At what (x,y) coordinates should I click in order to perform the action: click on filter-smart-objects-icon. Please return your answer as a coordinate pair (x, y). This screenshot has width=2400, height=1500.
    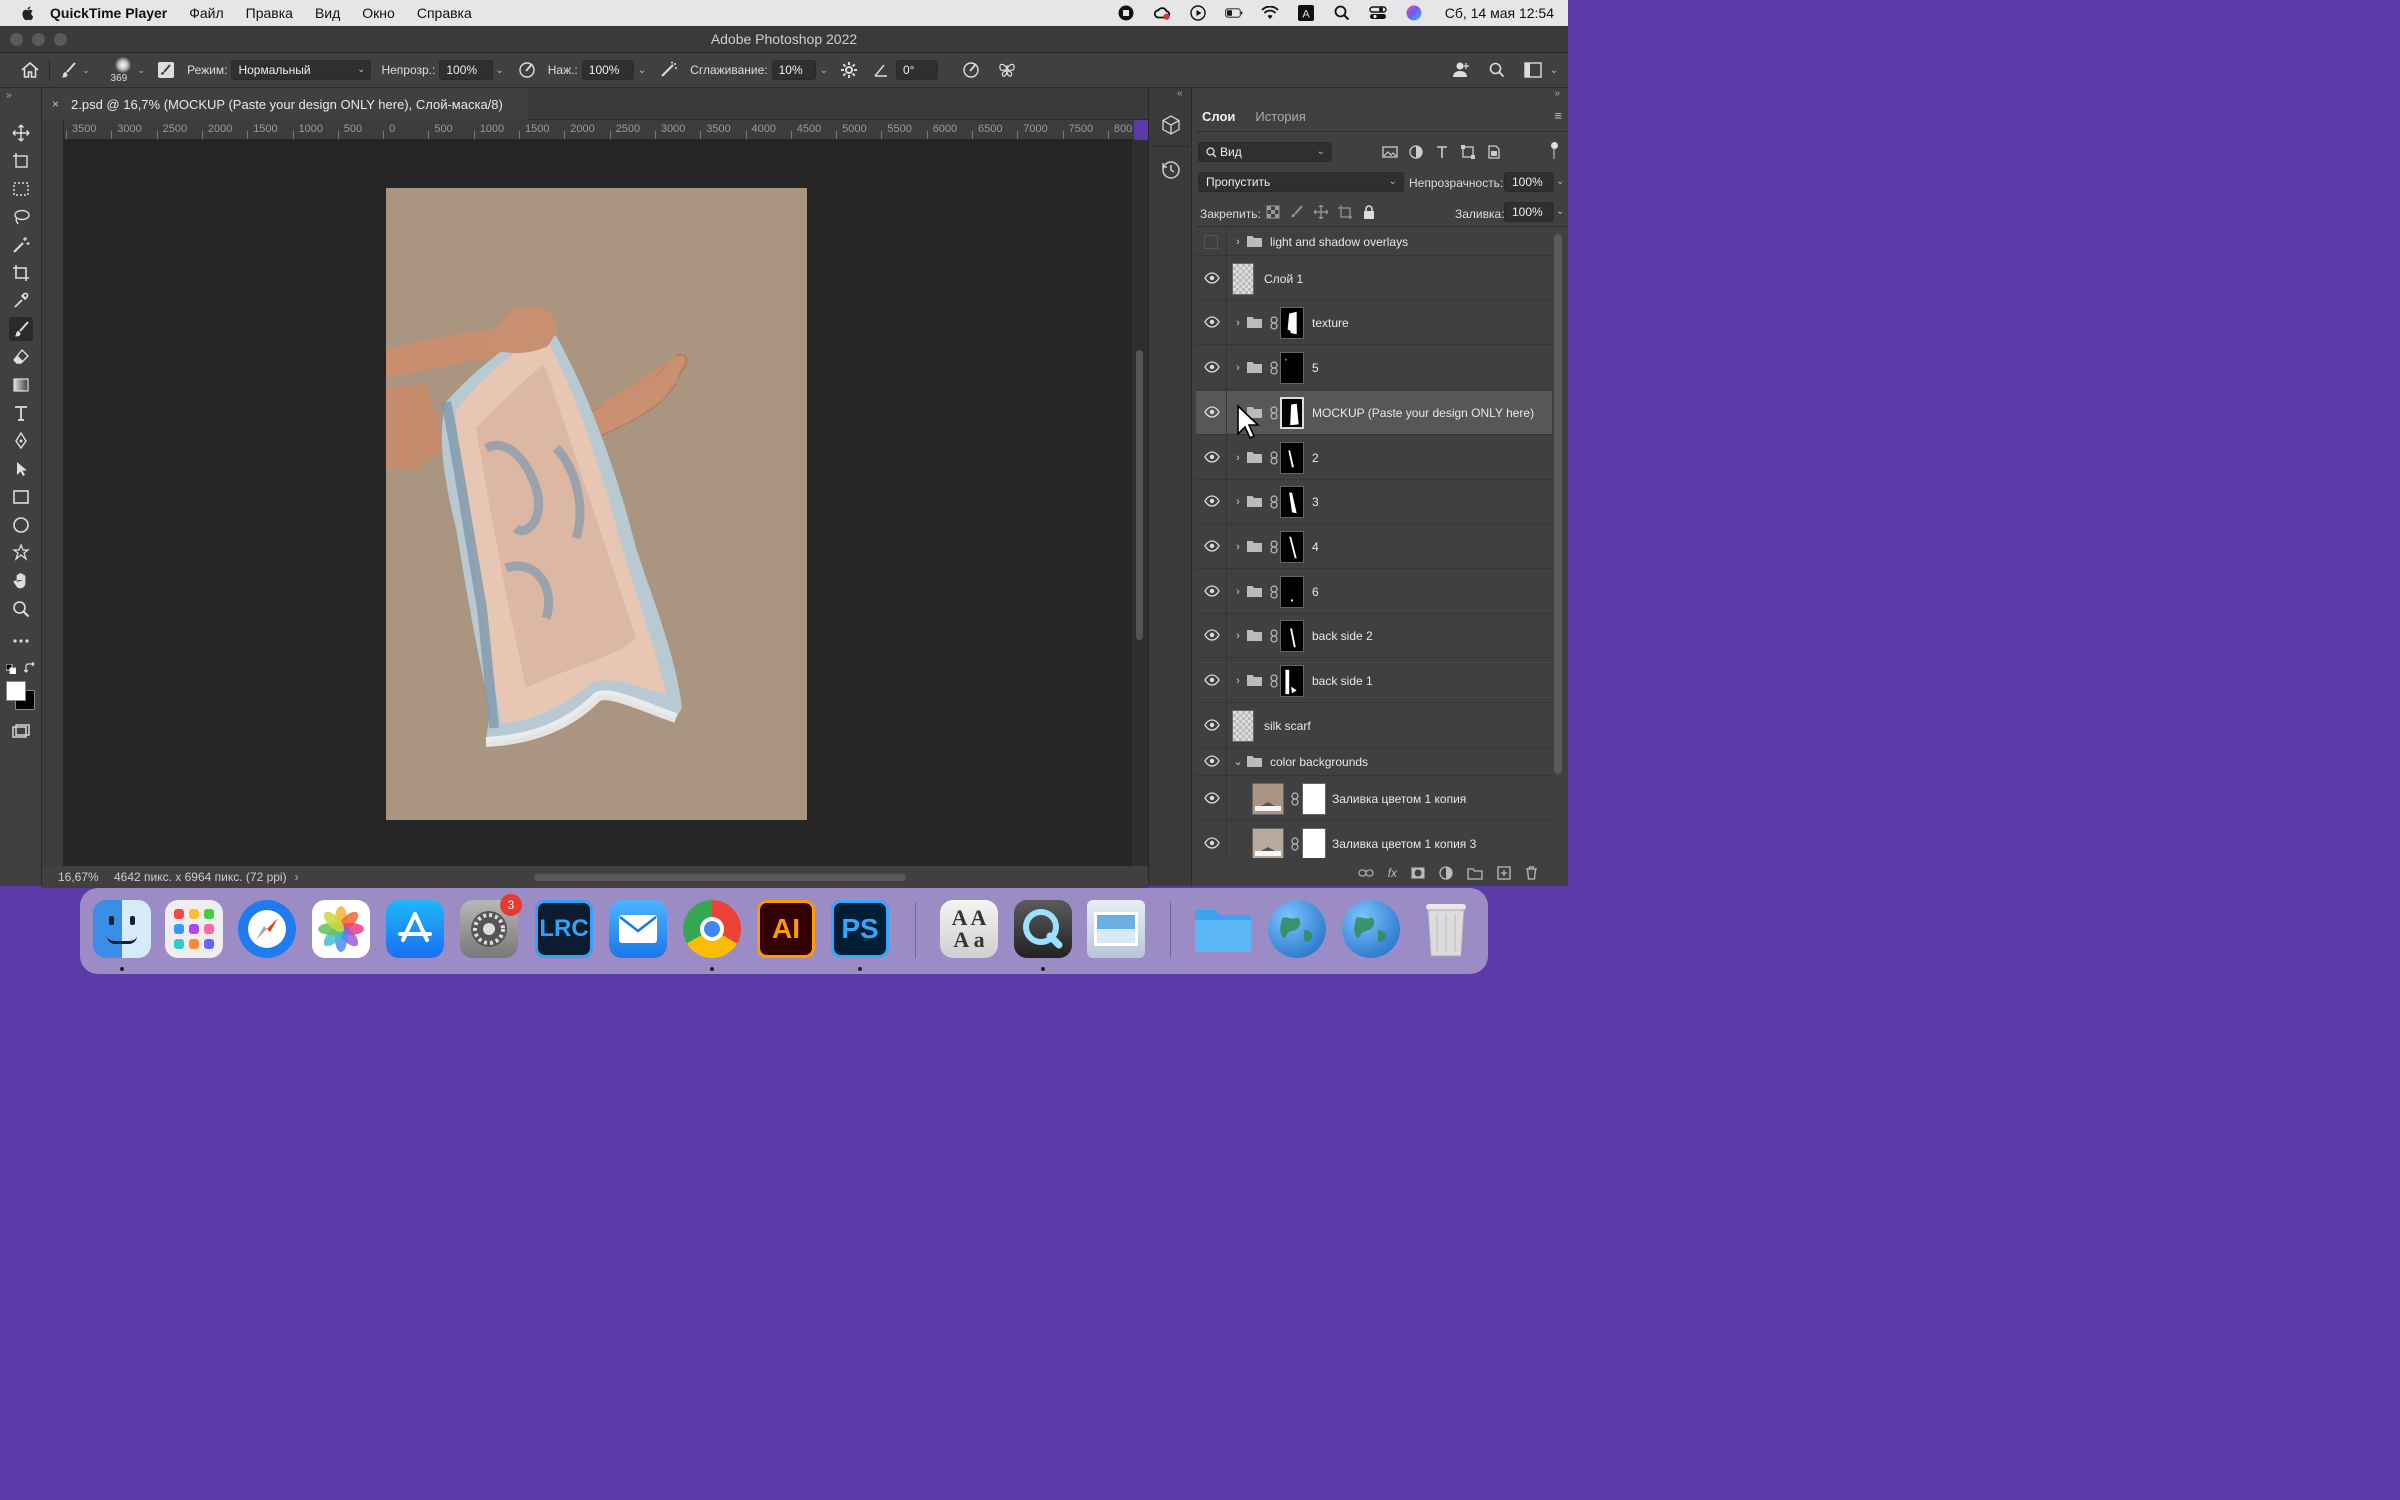
    Looking at the image, I should click on (1494, 152).